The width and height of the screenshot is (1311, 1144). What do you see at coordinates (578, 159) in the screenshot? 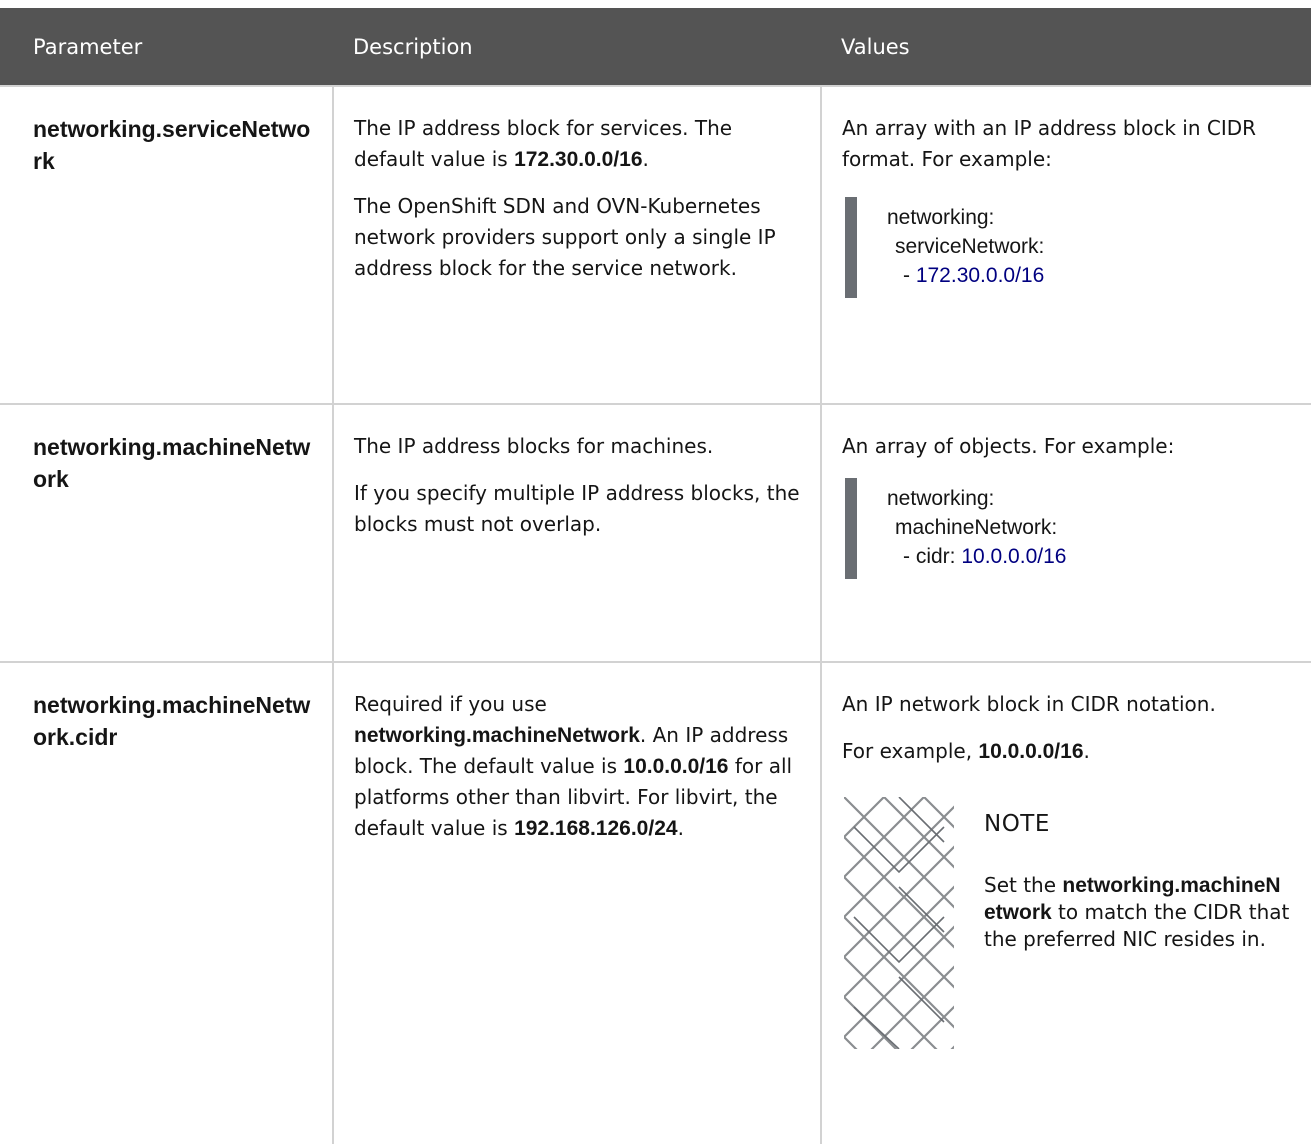
I see `default-value: 172.30.0.0/16` at bounding box center [578, 159].